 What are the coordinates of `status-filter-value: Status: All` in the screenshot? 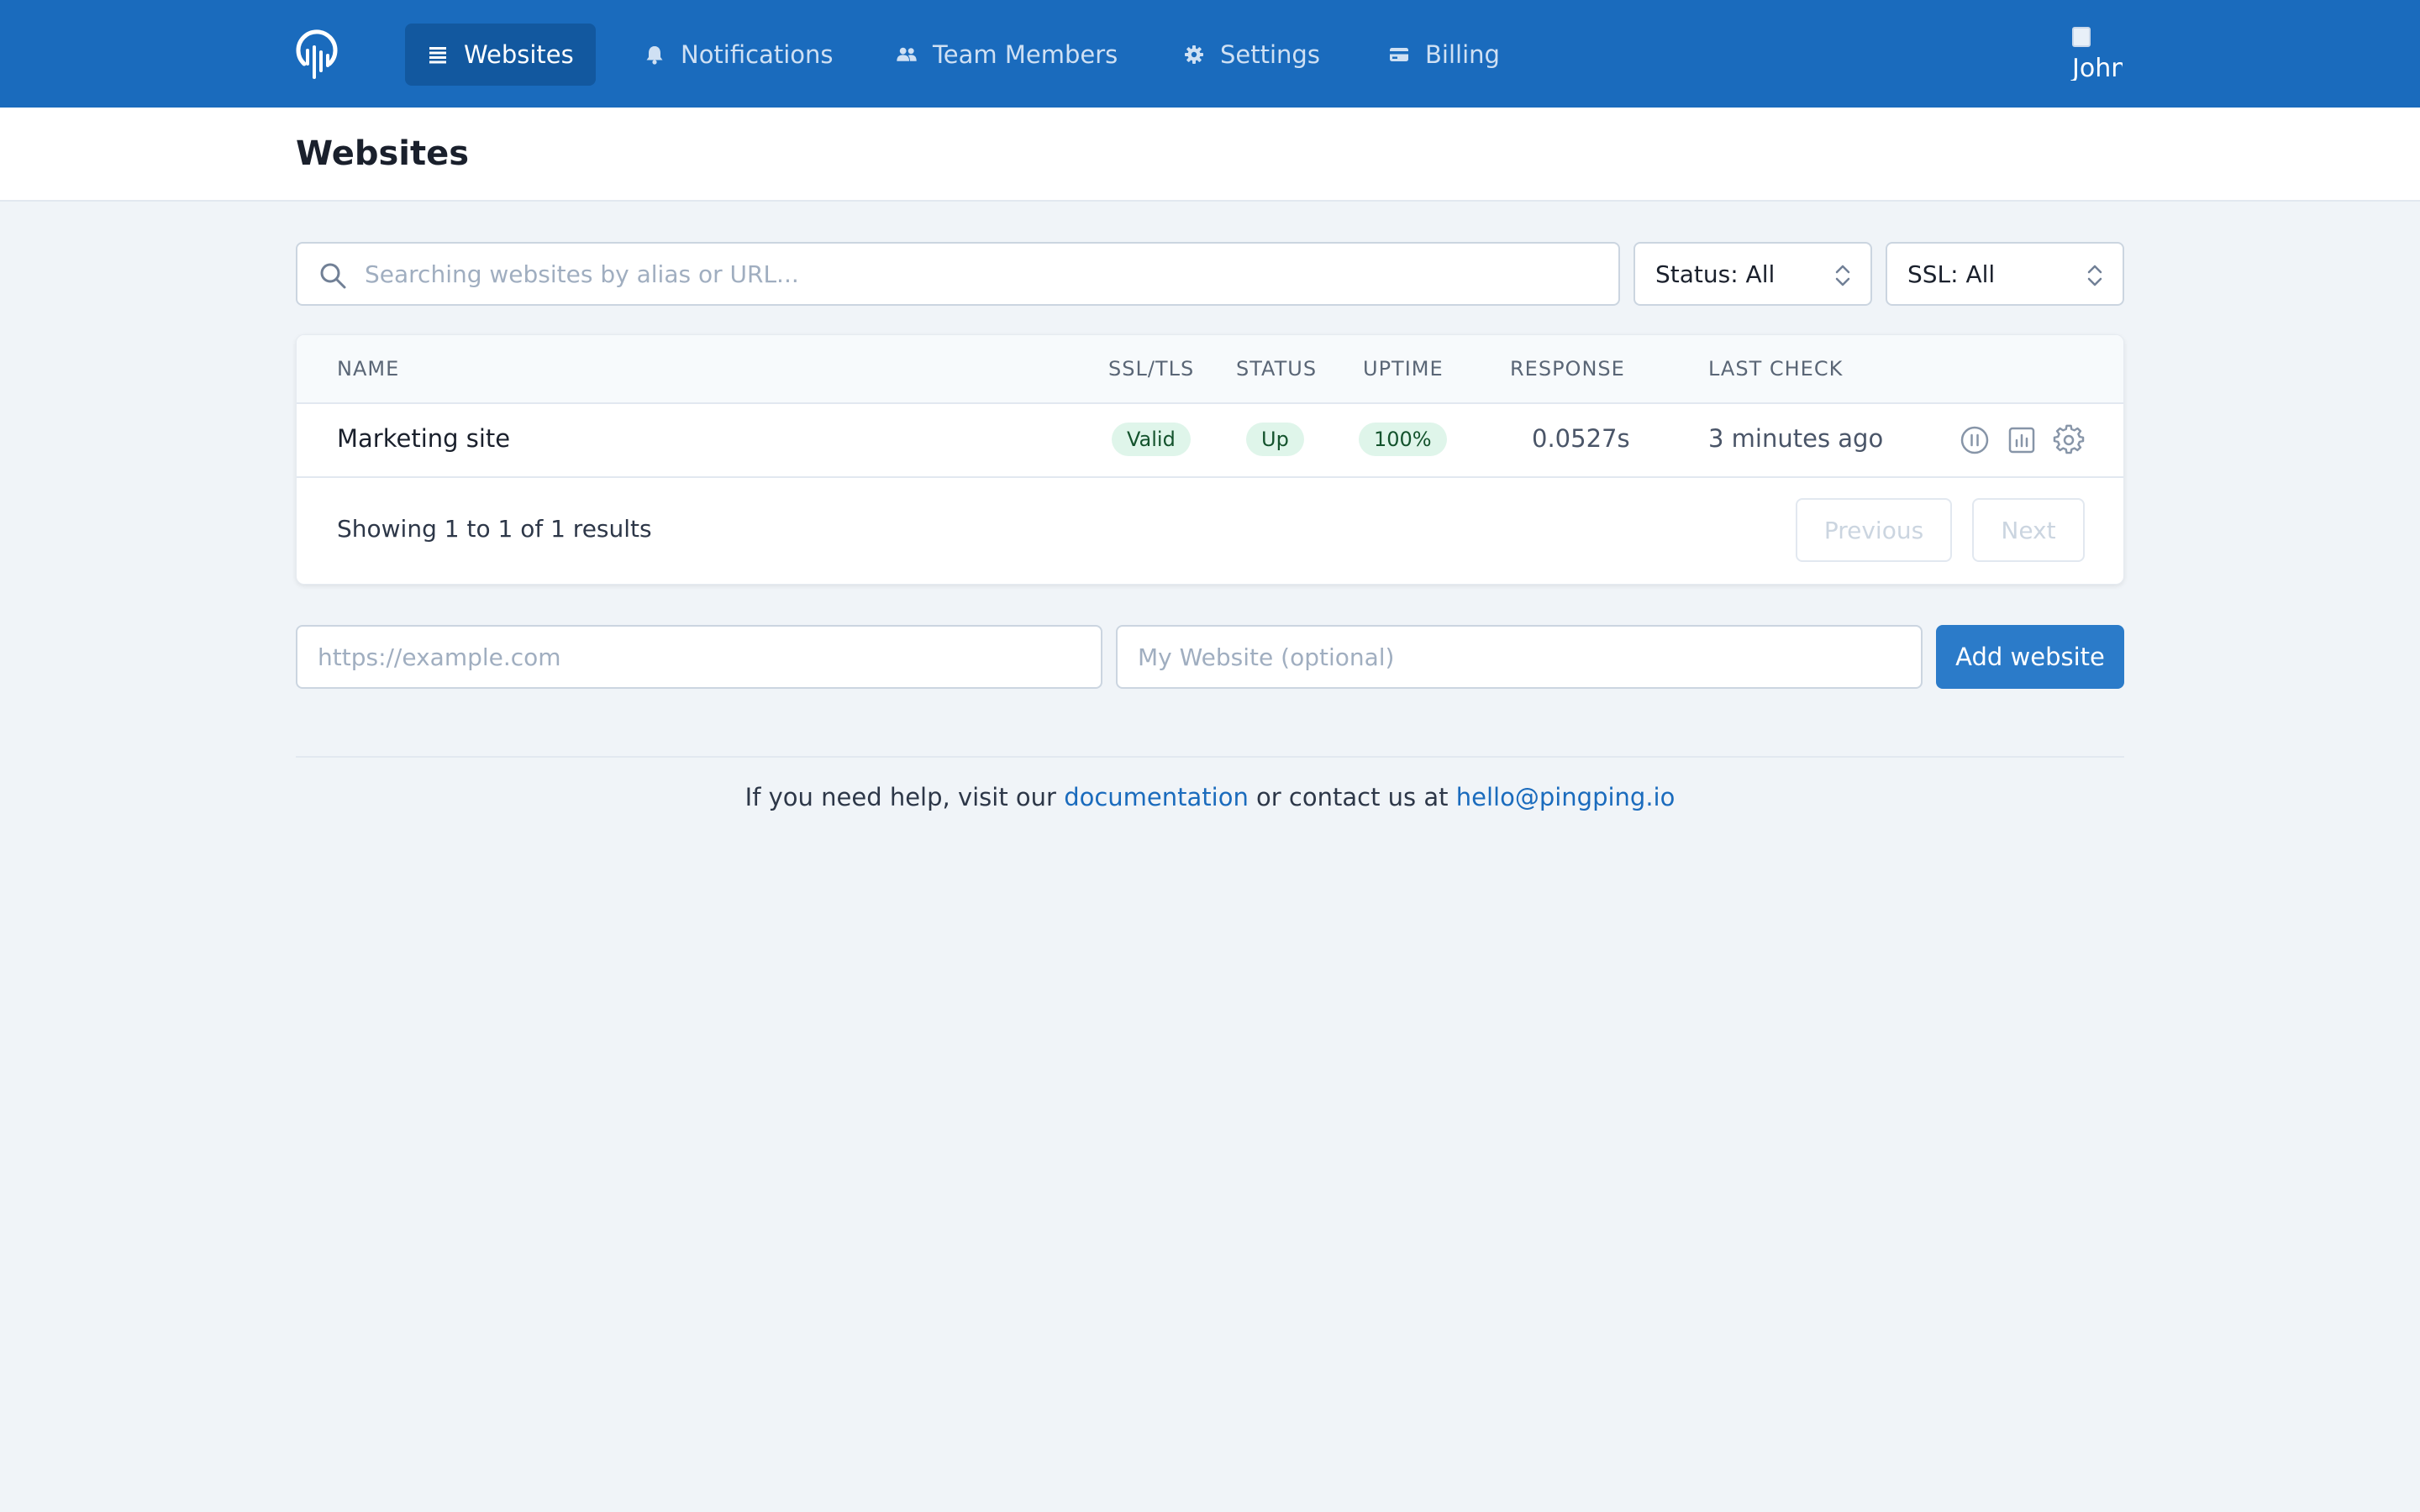 It's located at (1715, 274).